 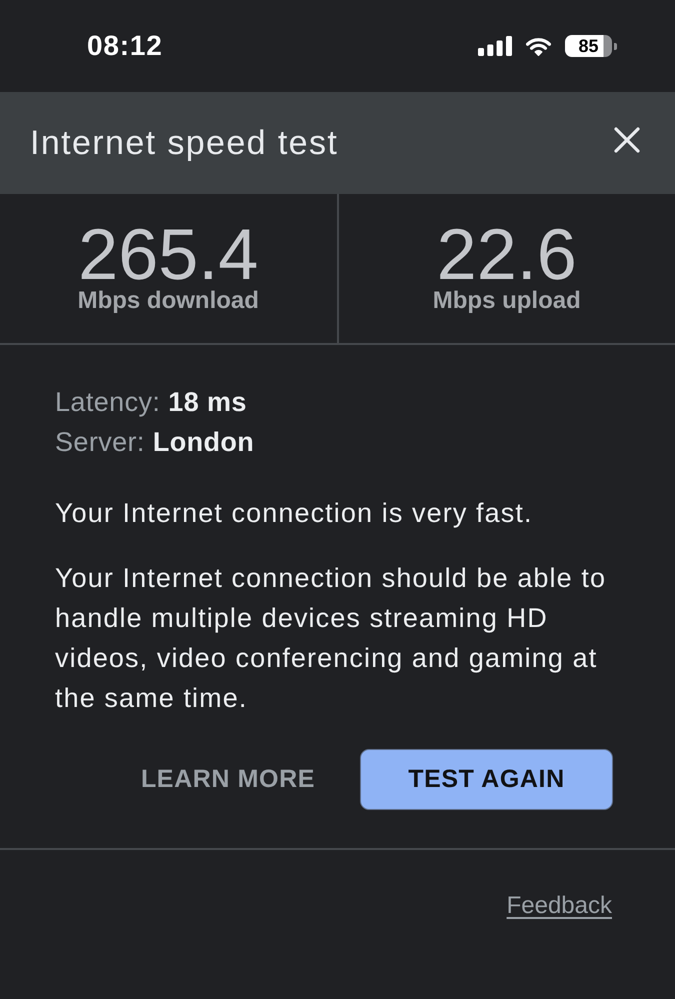 What do you see at coordinates (495, 46) in the screenshot?
I see `signal-icon` at bounding box center [495, 46].